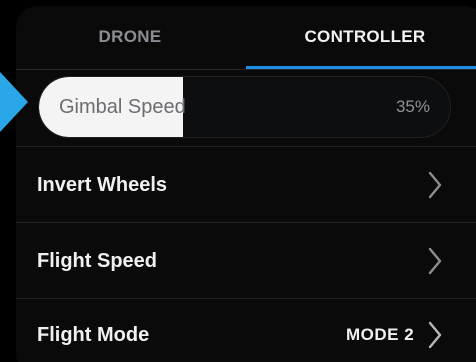 Image resolution: width=476 pixels, height=362 pixels. Describe the element at coordinates (122, 106) in the screenshot. I see `gimbal-speed-label: Gimbal Speed` at that location.